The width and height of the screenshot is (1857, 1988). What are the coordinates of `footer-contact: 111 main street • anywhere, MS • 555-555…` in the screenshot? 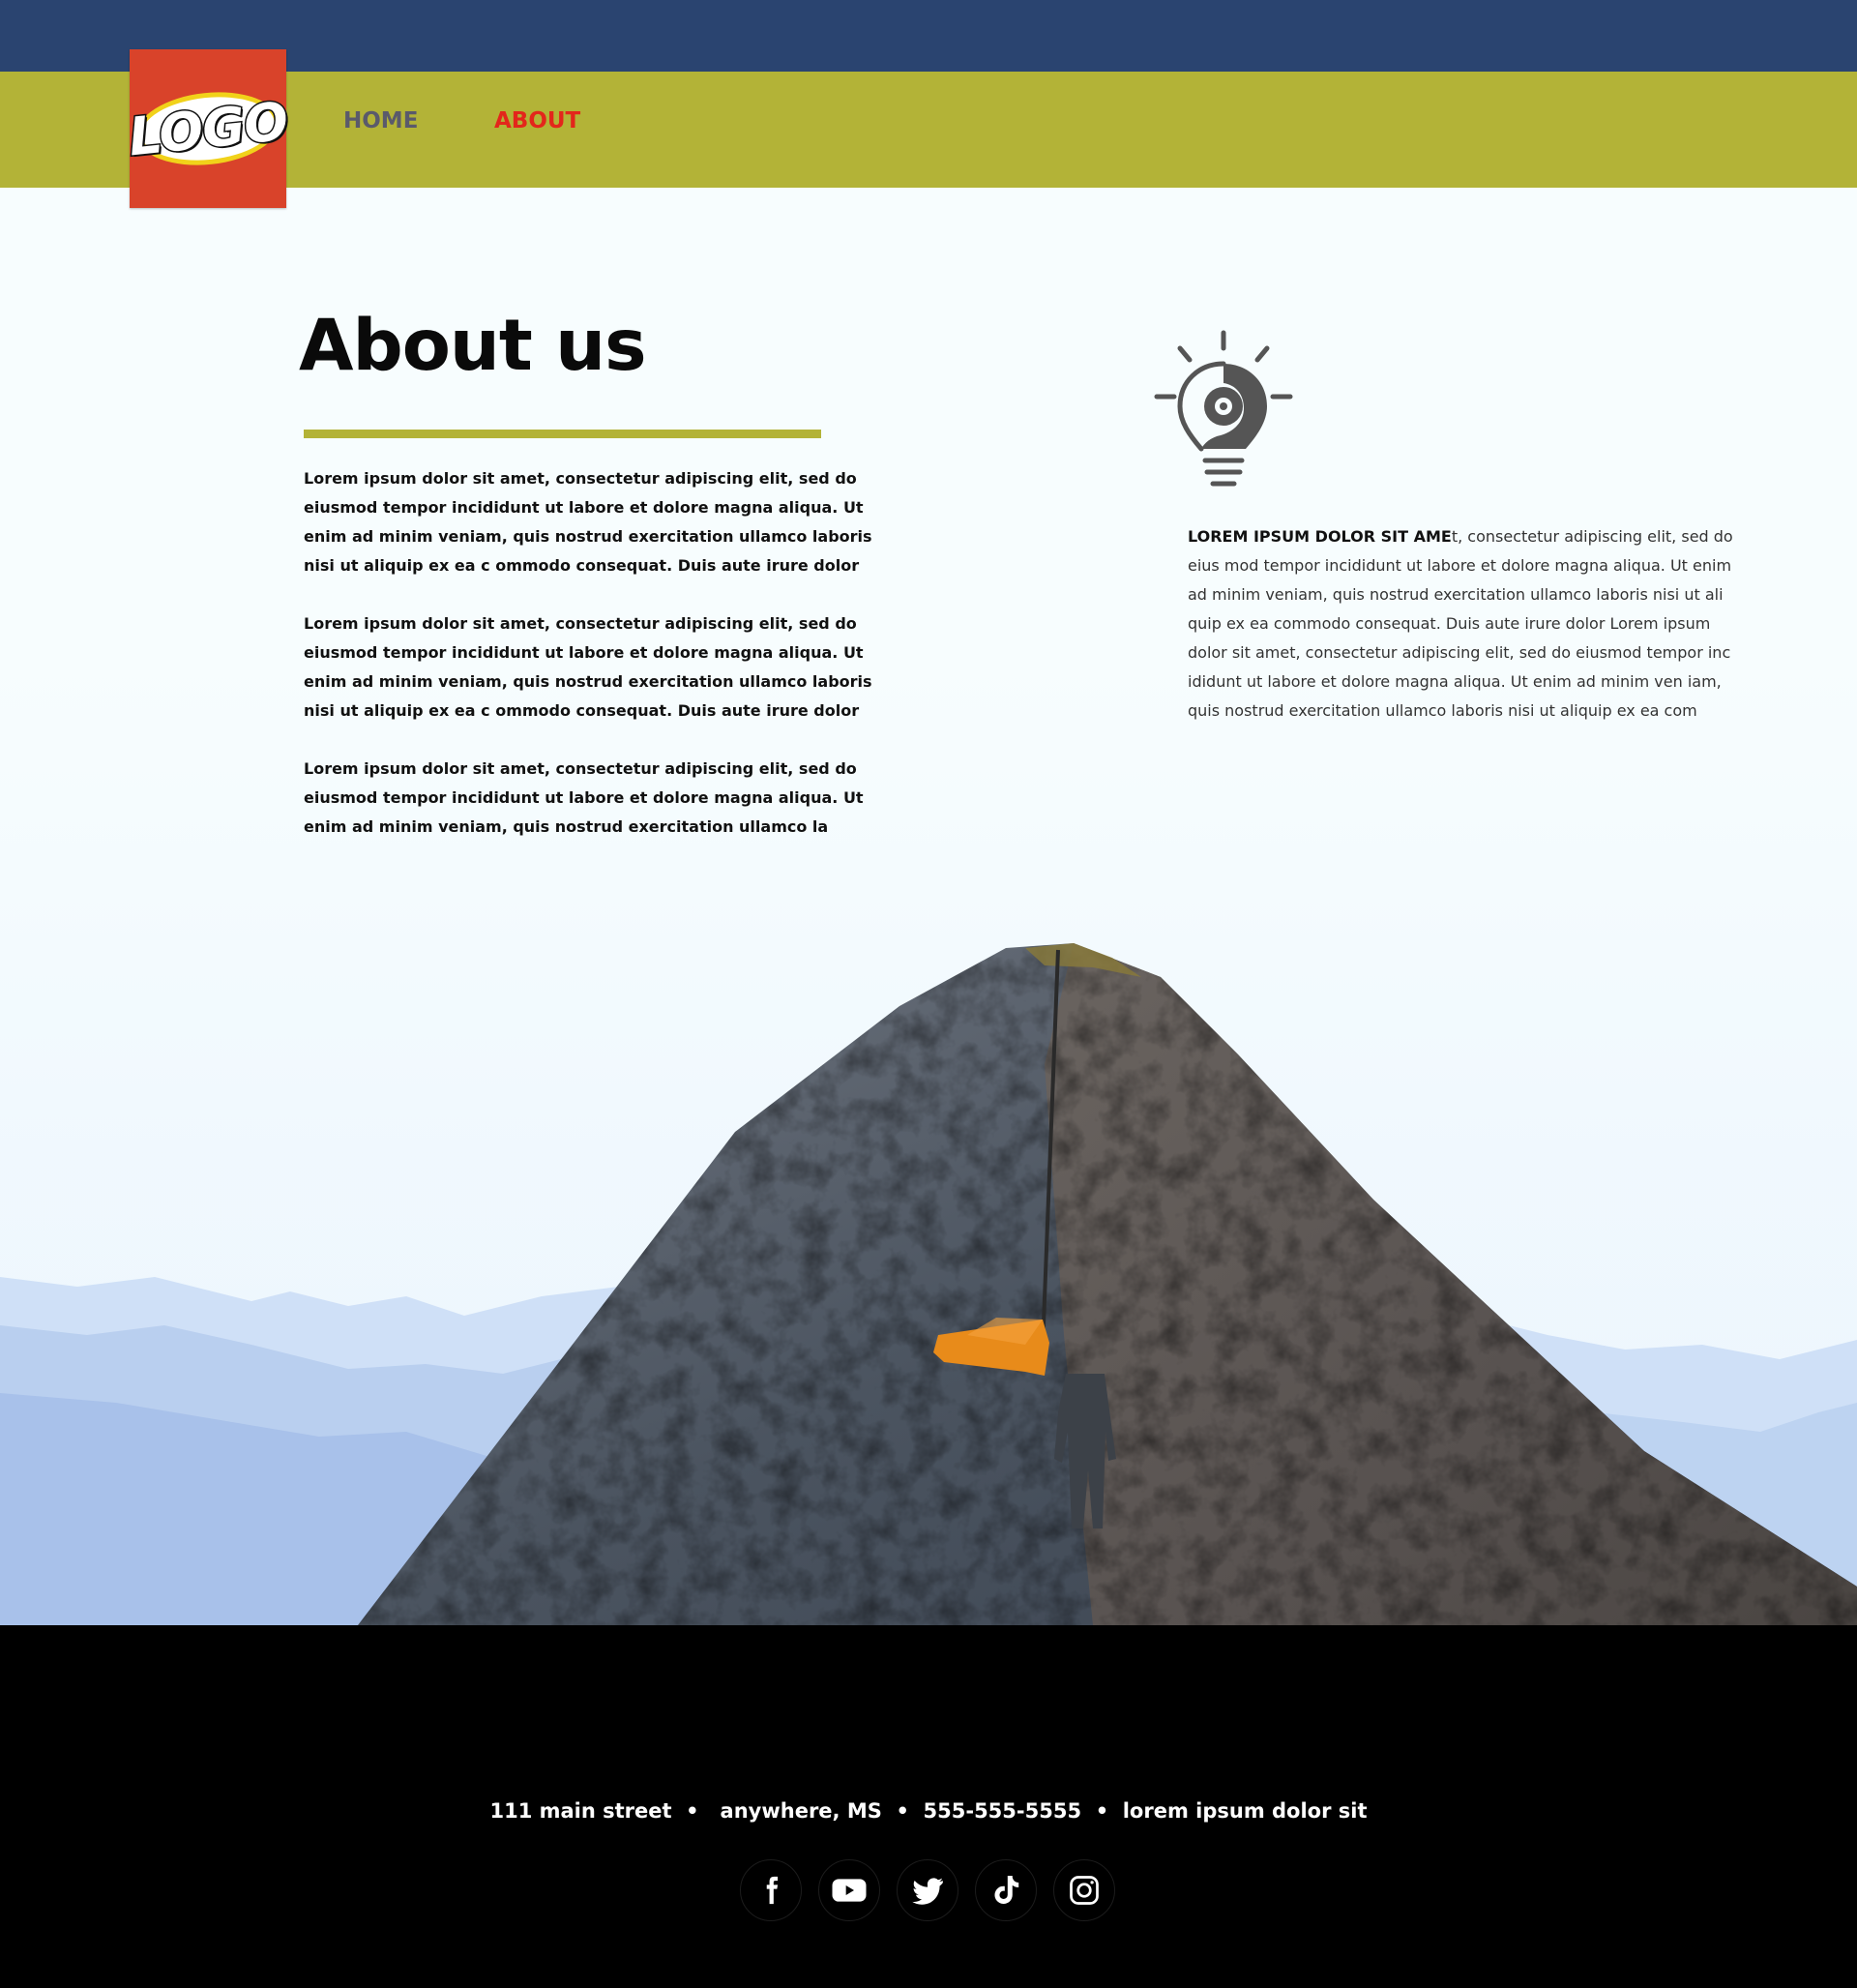 It's located at (928, 1811).